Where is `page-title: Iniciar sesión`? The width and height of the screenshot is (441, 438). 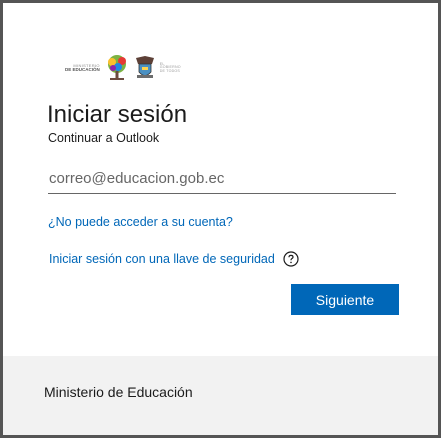 page-title: Iniciar sesión is located at coordinates (117, 114).